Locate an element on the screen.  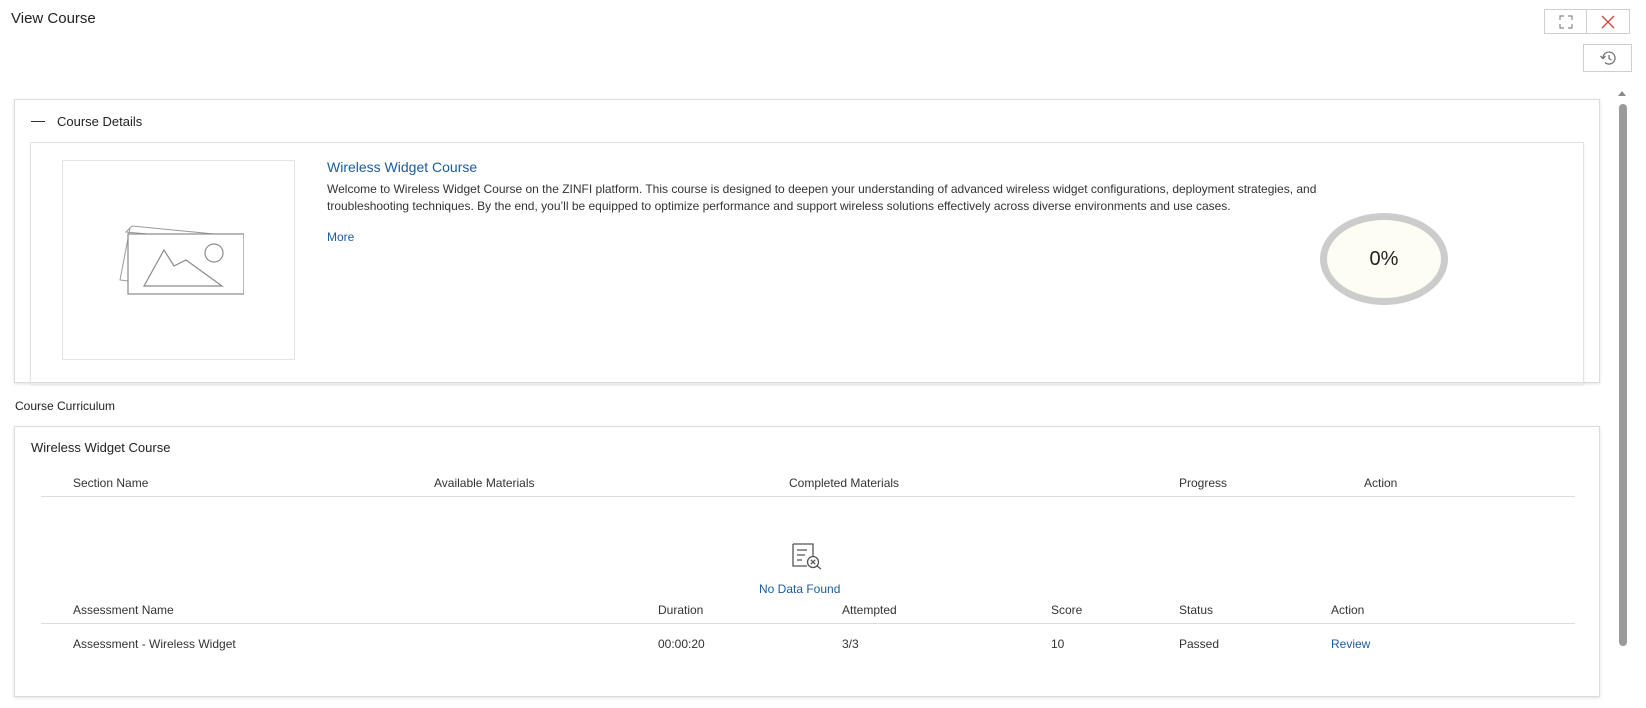
assessment-status: Passed is located at coordinates (1199, 644).